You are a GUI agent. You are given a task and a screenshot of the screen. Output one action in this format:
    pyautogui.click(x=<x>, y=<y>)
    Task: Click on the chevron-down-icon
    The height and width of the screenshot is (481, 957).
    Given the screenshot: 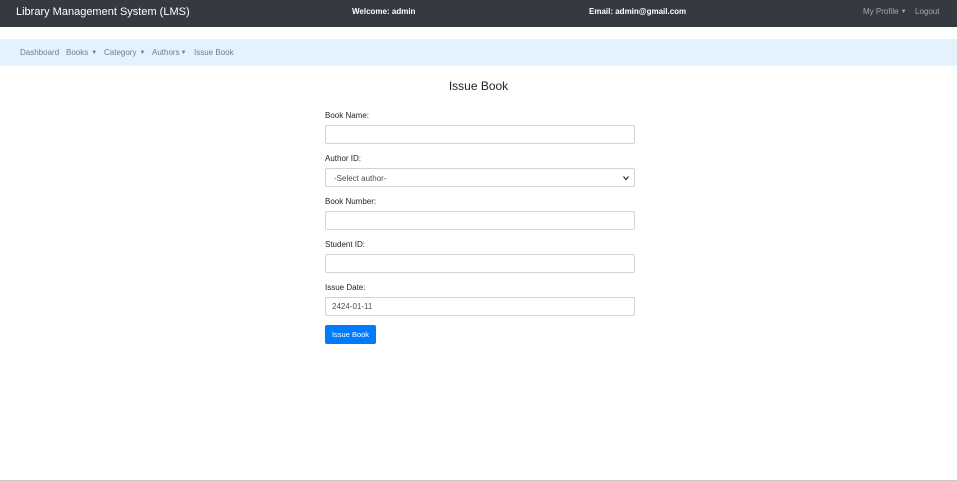 What is the action you would take?
    pyautogui.click(x=626, y=178)
    